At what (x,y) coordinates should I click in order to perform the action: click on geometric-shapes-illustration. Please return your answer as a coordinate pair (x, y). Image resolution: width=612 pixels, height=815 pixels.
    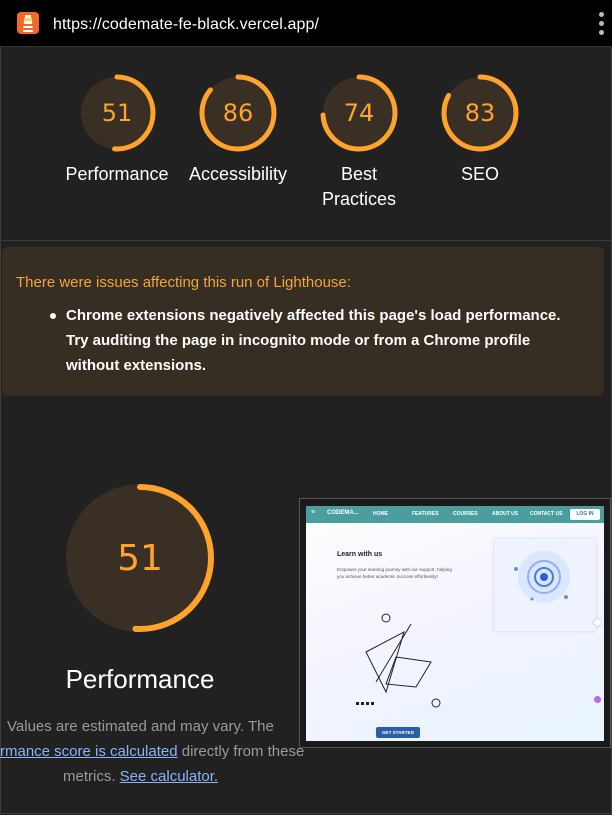
    Looking at the image, I should click on (398, 660).